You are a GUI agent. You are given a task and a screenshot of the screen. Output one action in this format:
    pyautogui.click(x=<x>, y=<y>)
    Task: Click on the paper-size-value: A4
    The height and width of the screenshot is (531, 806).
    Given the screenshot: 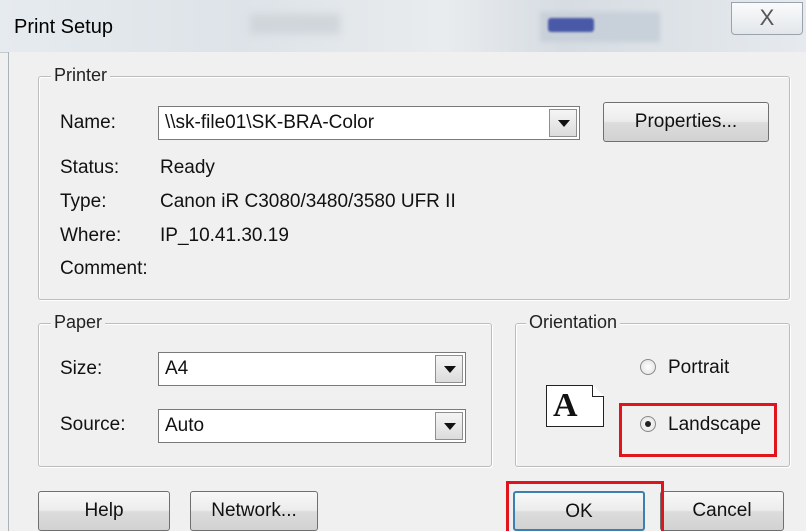 What is the action you would take?
    pyautogui.click(x=177, y=368)
    